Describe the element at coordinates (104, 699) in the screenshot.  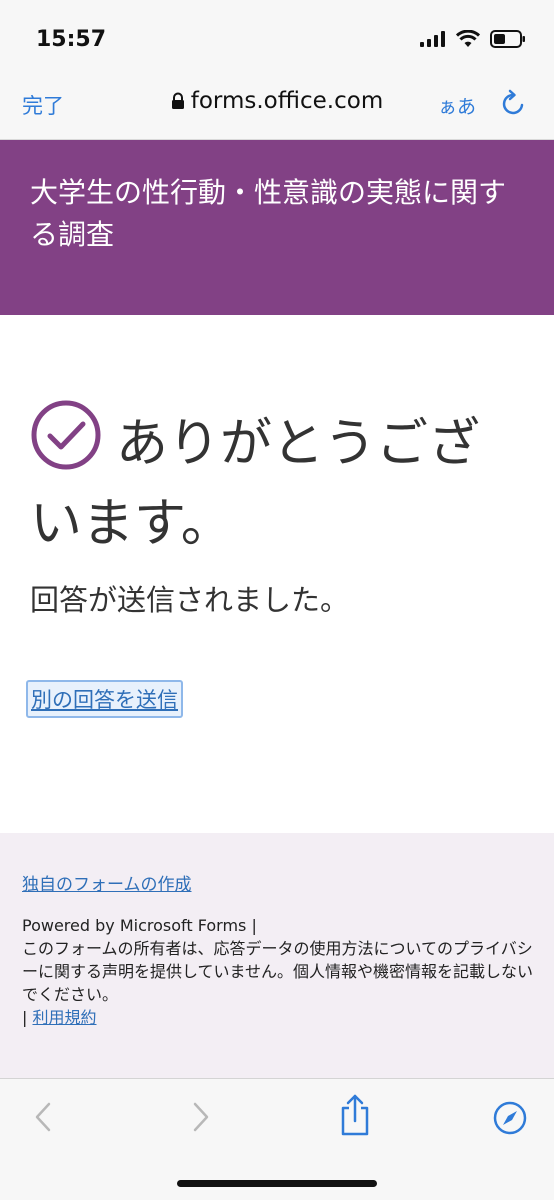
I see `submit-another-response-link: 別の回答を送信` at that location.